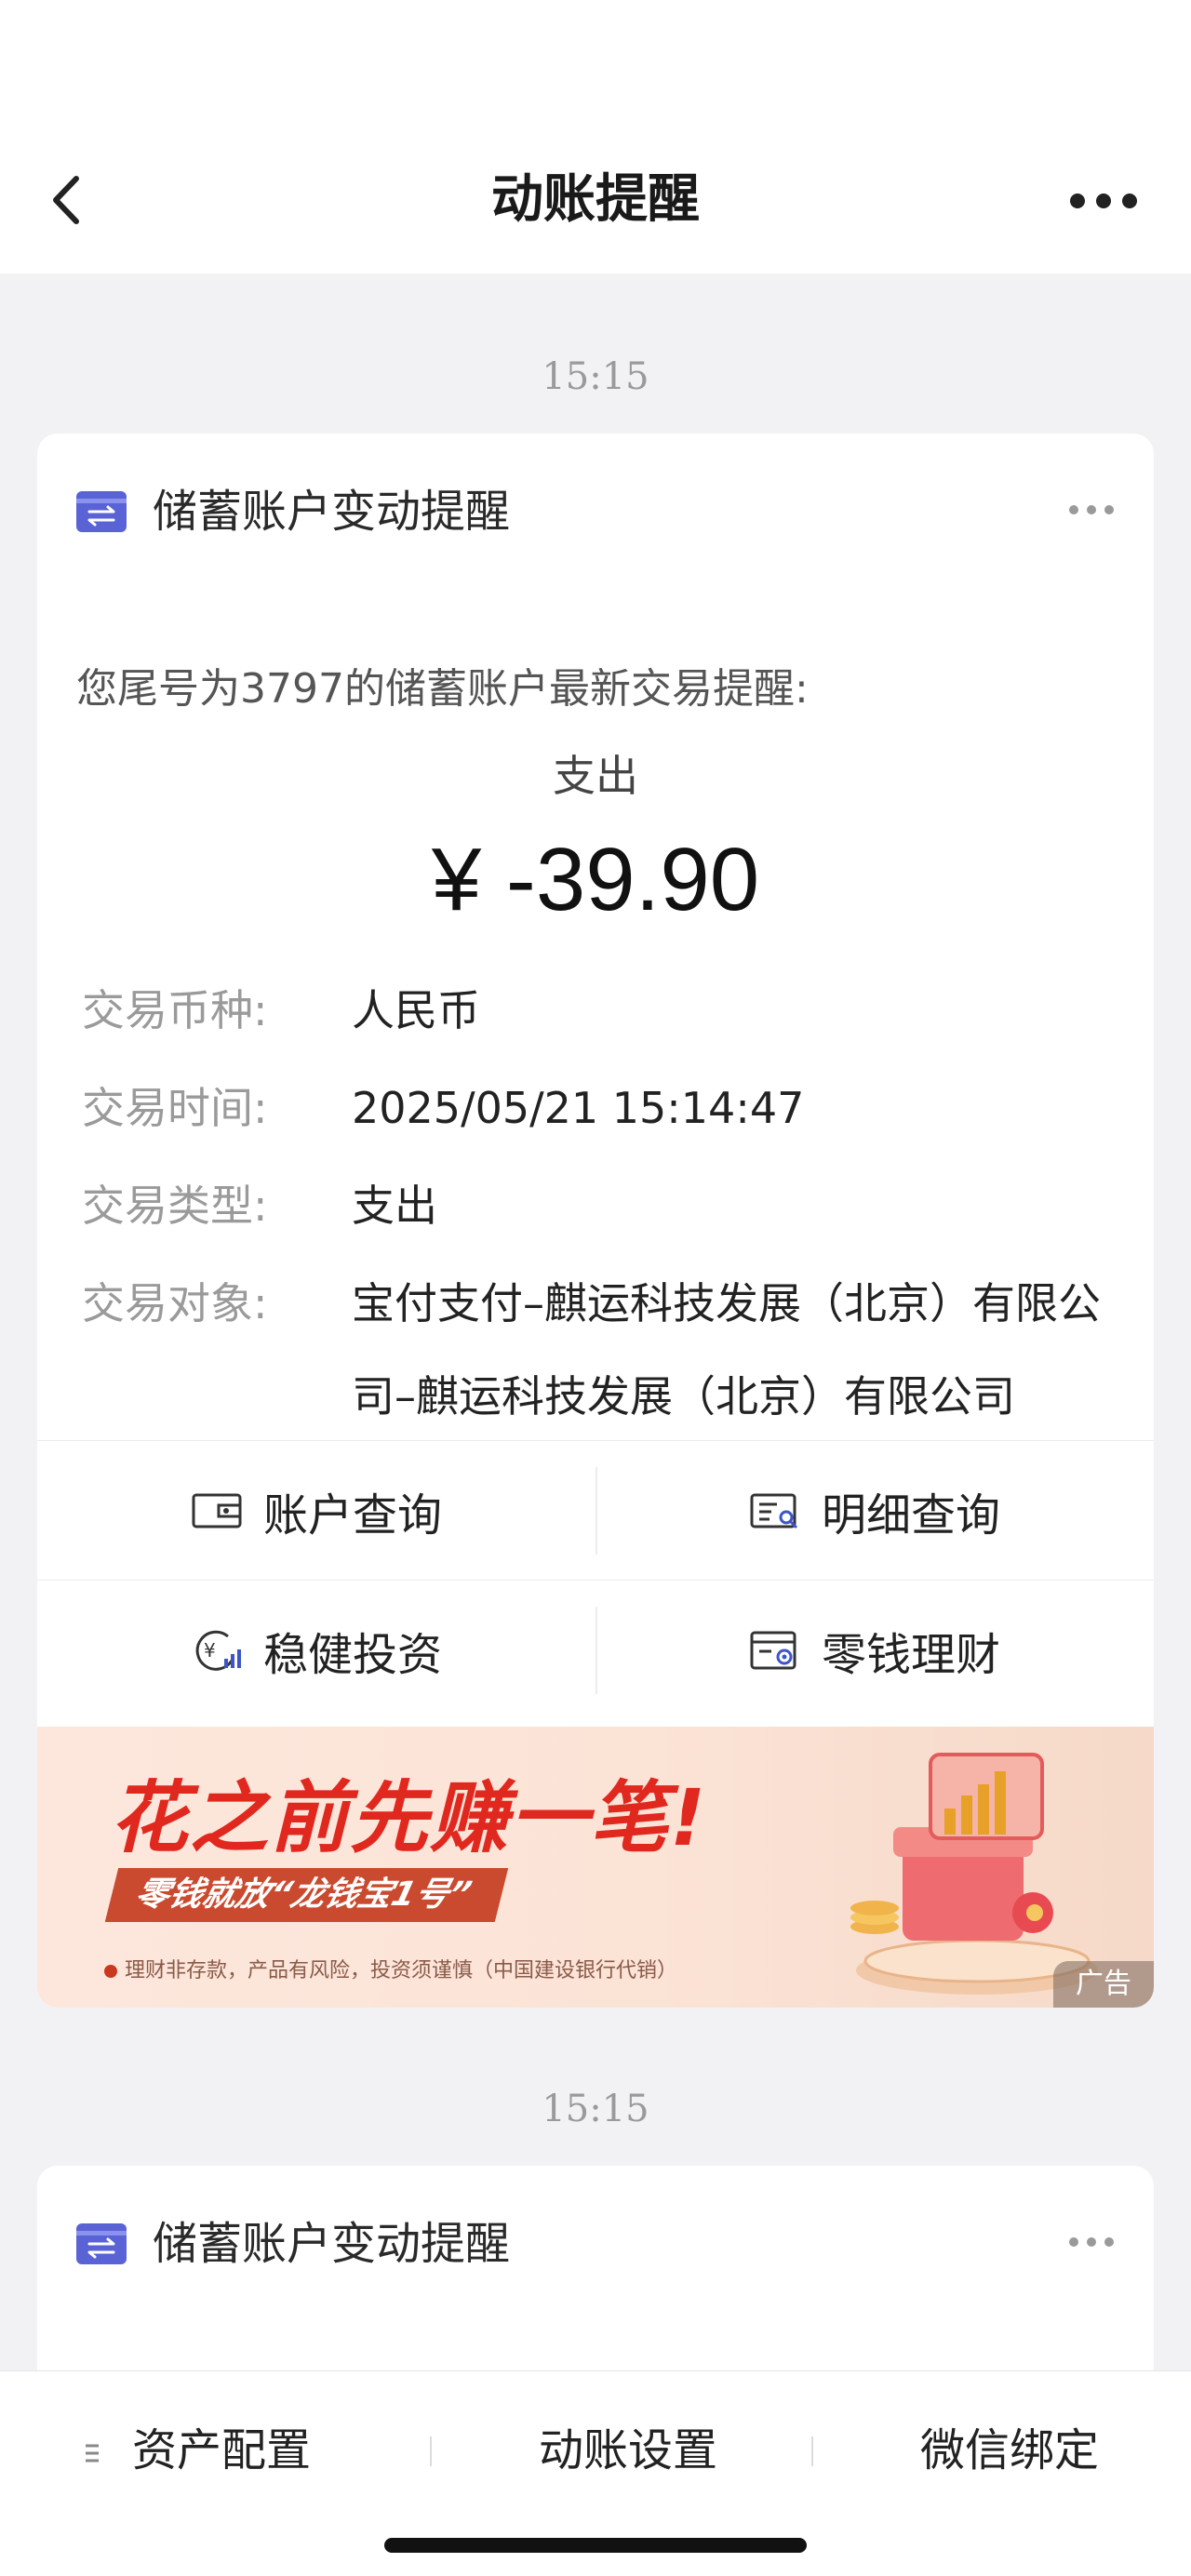 The width and height of the screenshot is (1191, 2576). Describe the element at coordinates (409, 1817) in the screenshot. I see `banner-headline: 花之前先赚一笔!` at that location.